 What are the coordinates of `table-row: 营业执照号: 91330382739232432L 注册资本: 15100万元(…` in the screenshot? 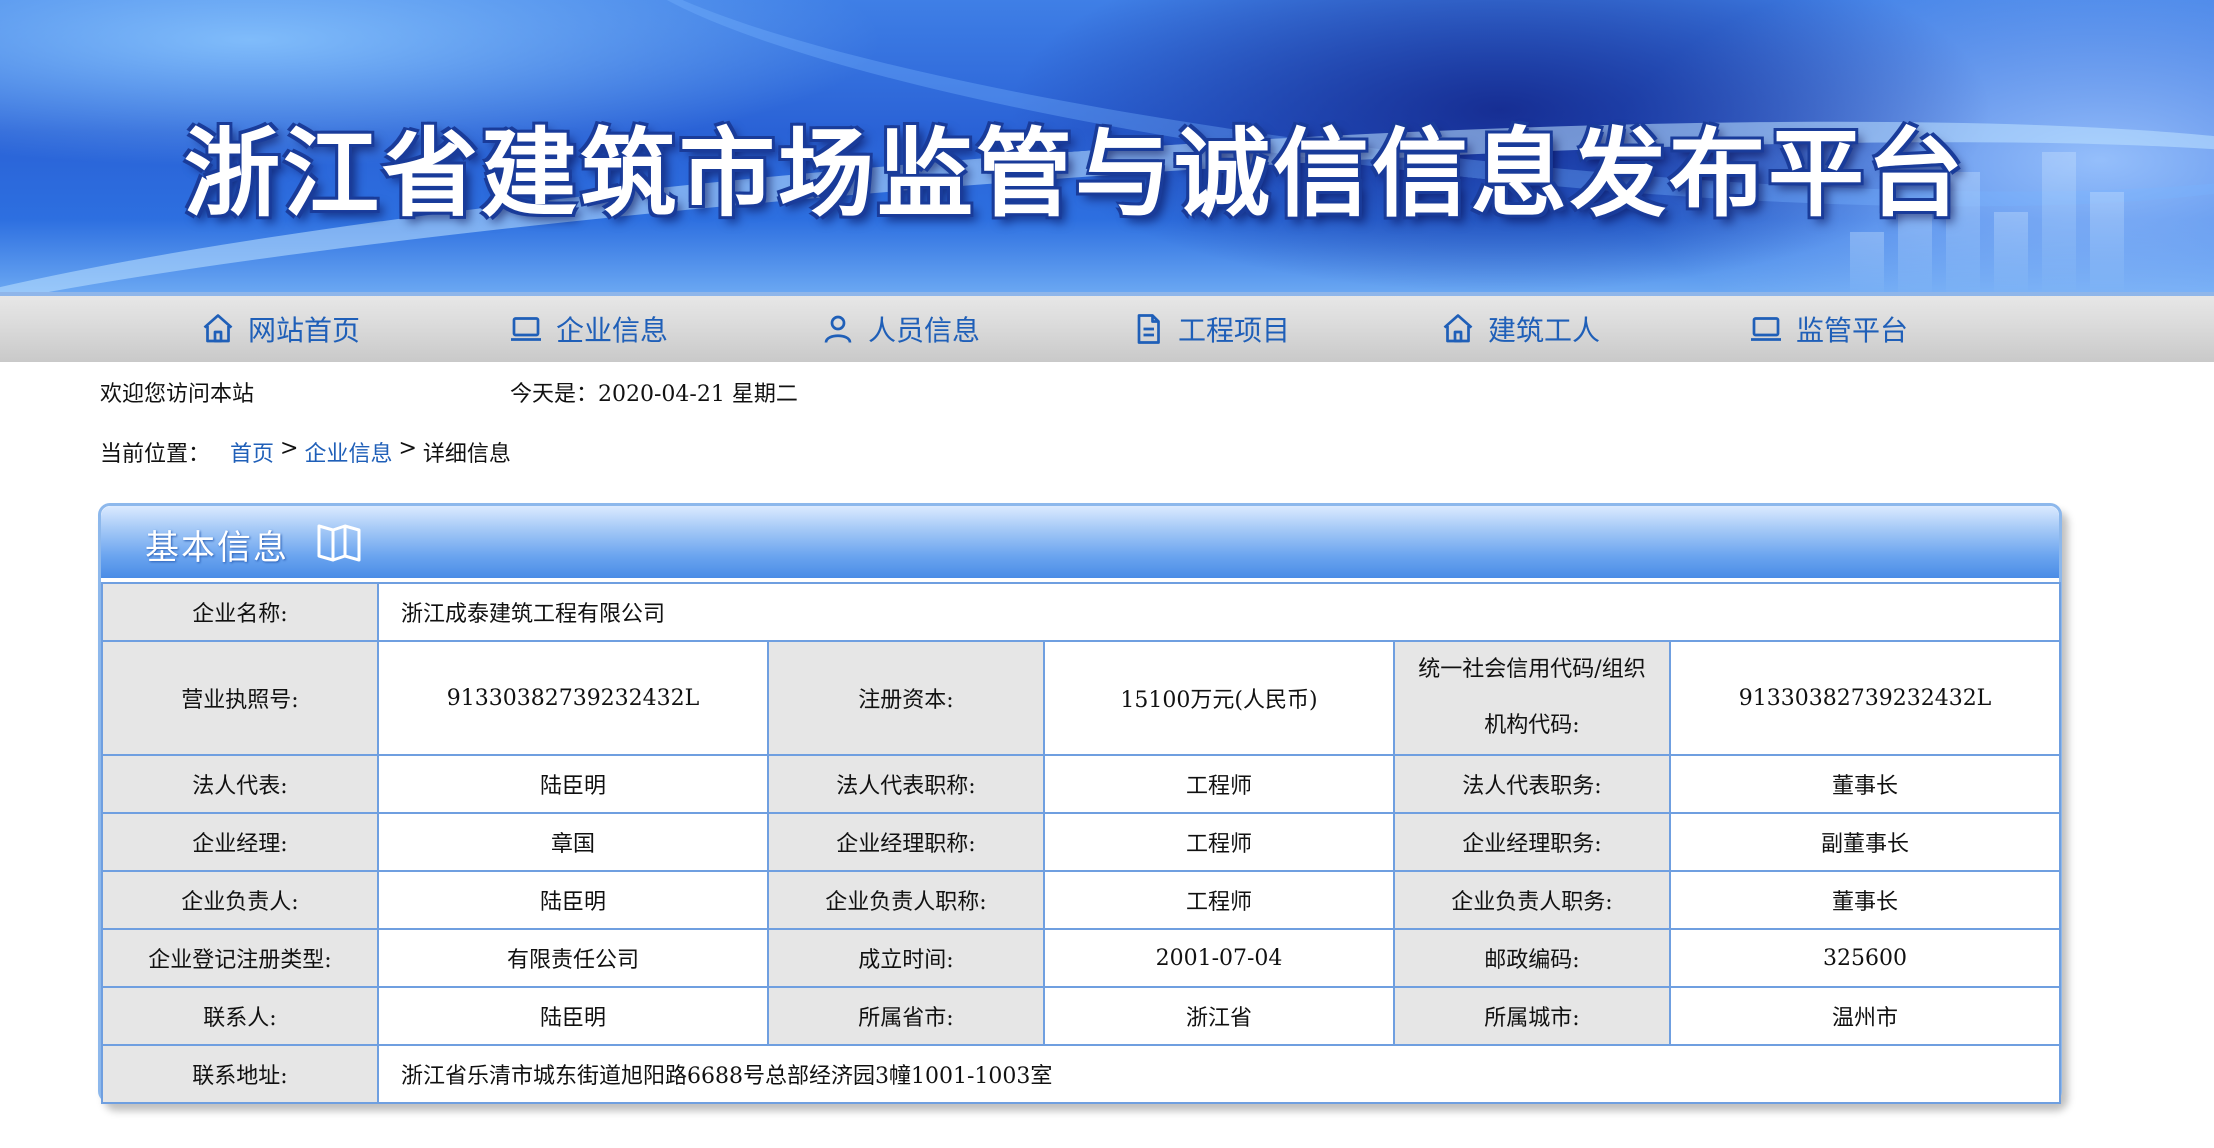 It's located at (1081, 698).